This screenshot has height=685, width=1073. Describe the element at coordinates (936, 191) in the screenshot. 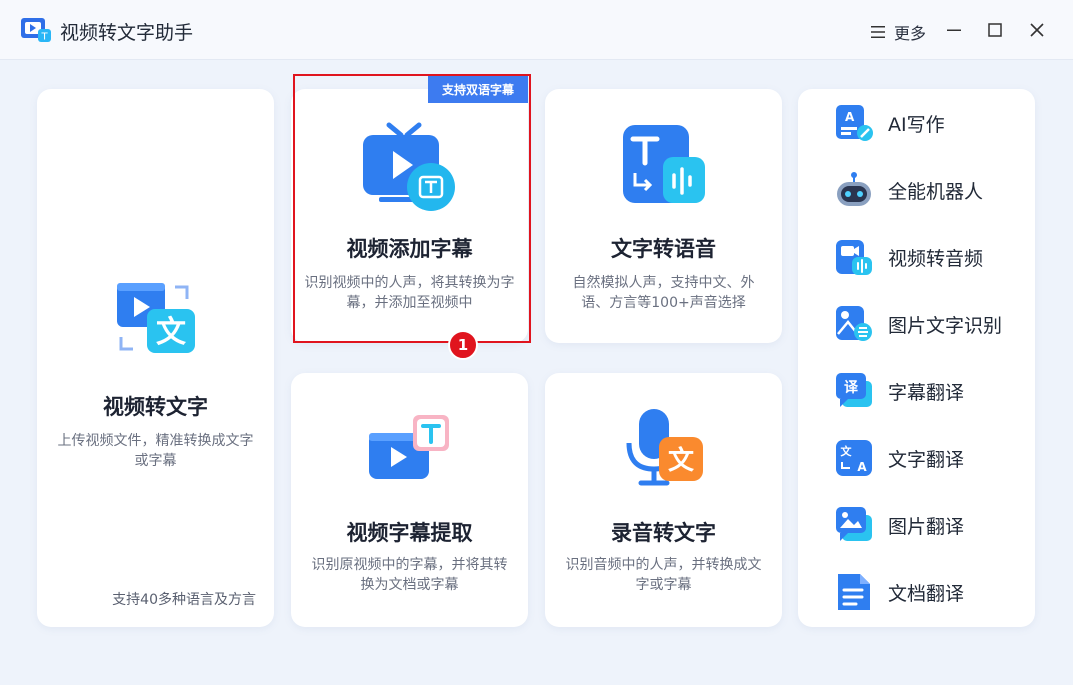

I see `sidebar-item-label: 全能机器人` at that location.